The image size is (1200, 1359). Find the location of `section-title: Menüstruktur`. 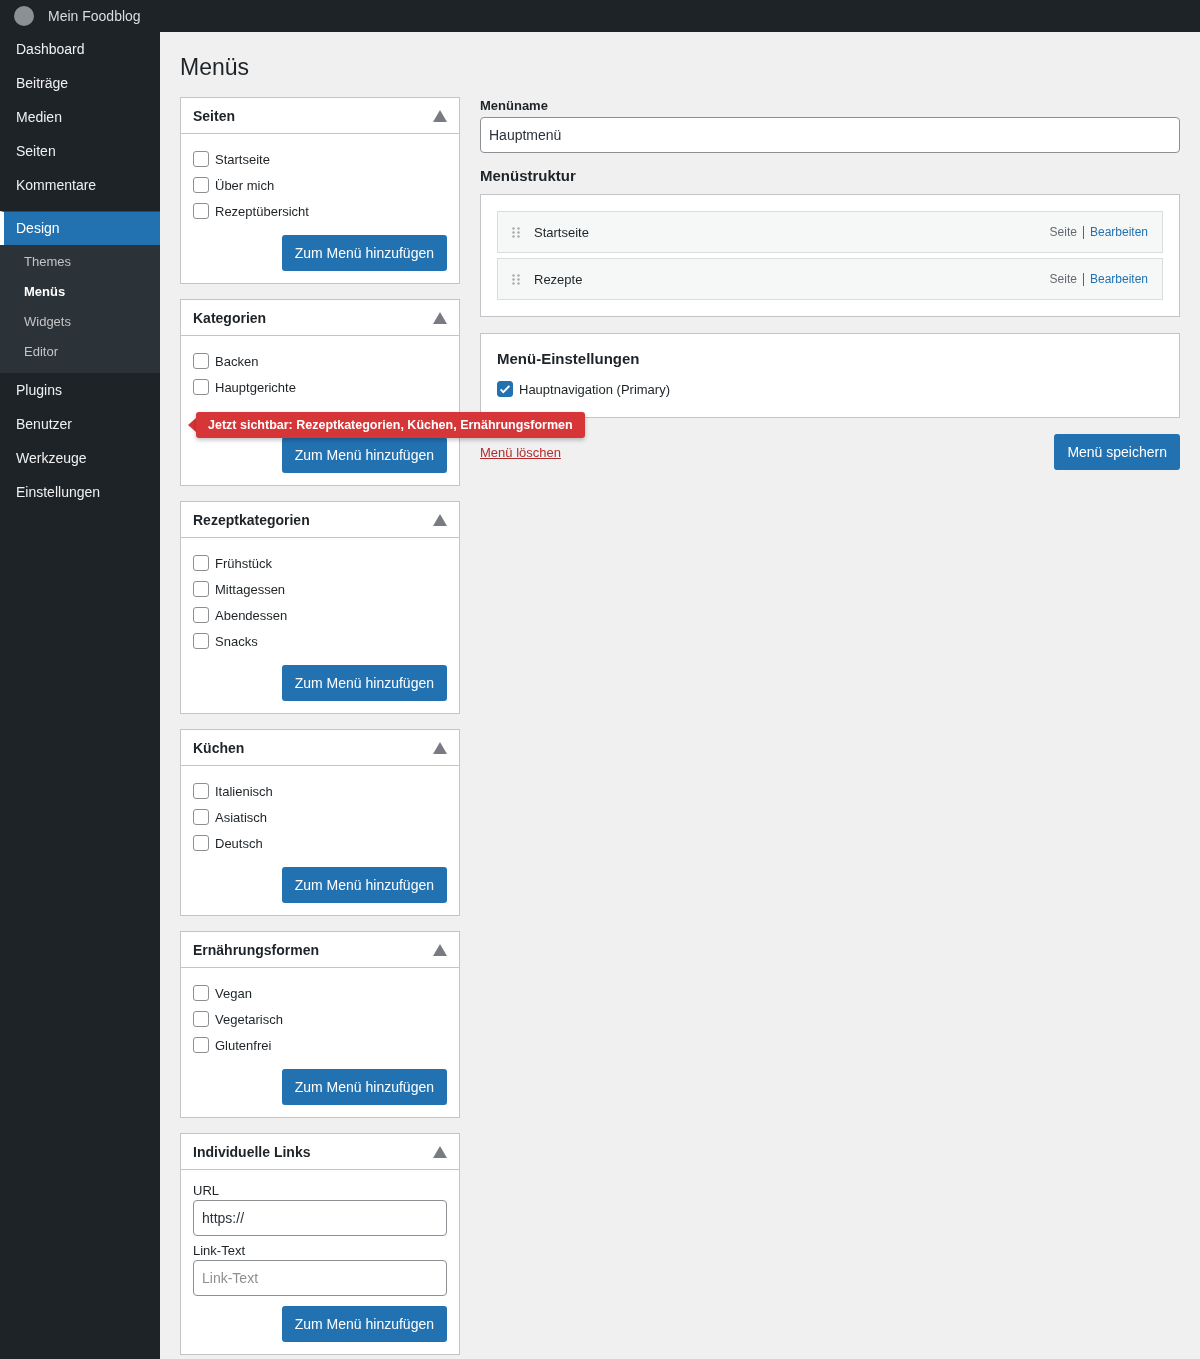

section-title: Menüstruktur is located at coordinates (528, 175).